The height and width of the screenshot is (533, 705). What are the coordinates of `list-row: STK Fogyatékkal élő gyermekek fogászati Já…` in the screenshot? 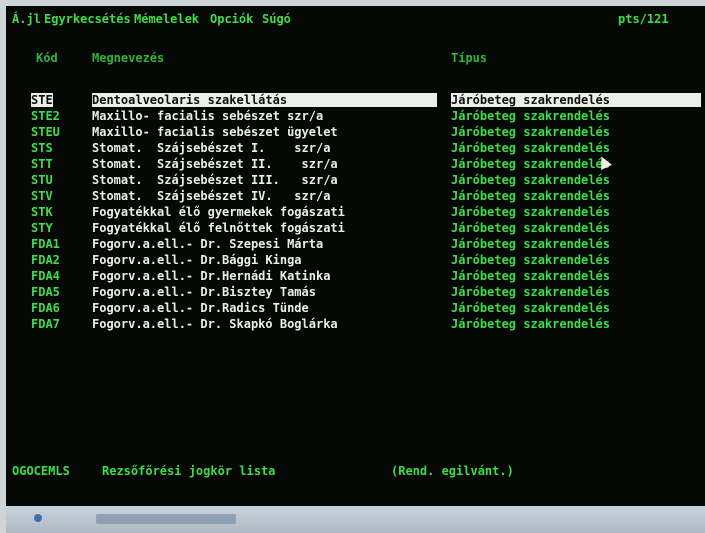 It's located at (355, 213).